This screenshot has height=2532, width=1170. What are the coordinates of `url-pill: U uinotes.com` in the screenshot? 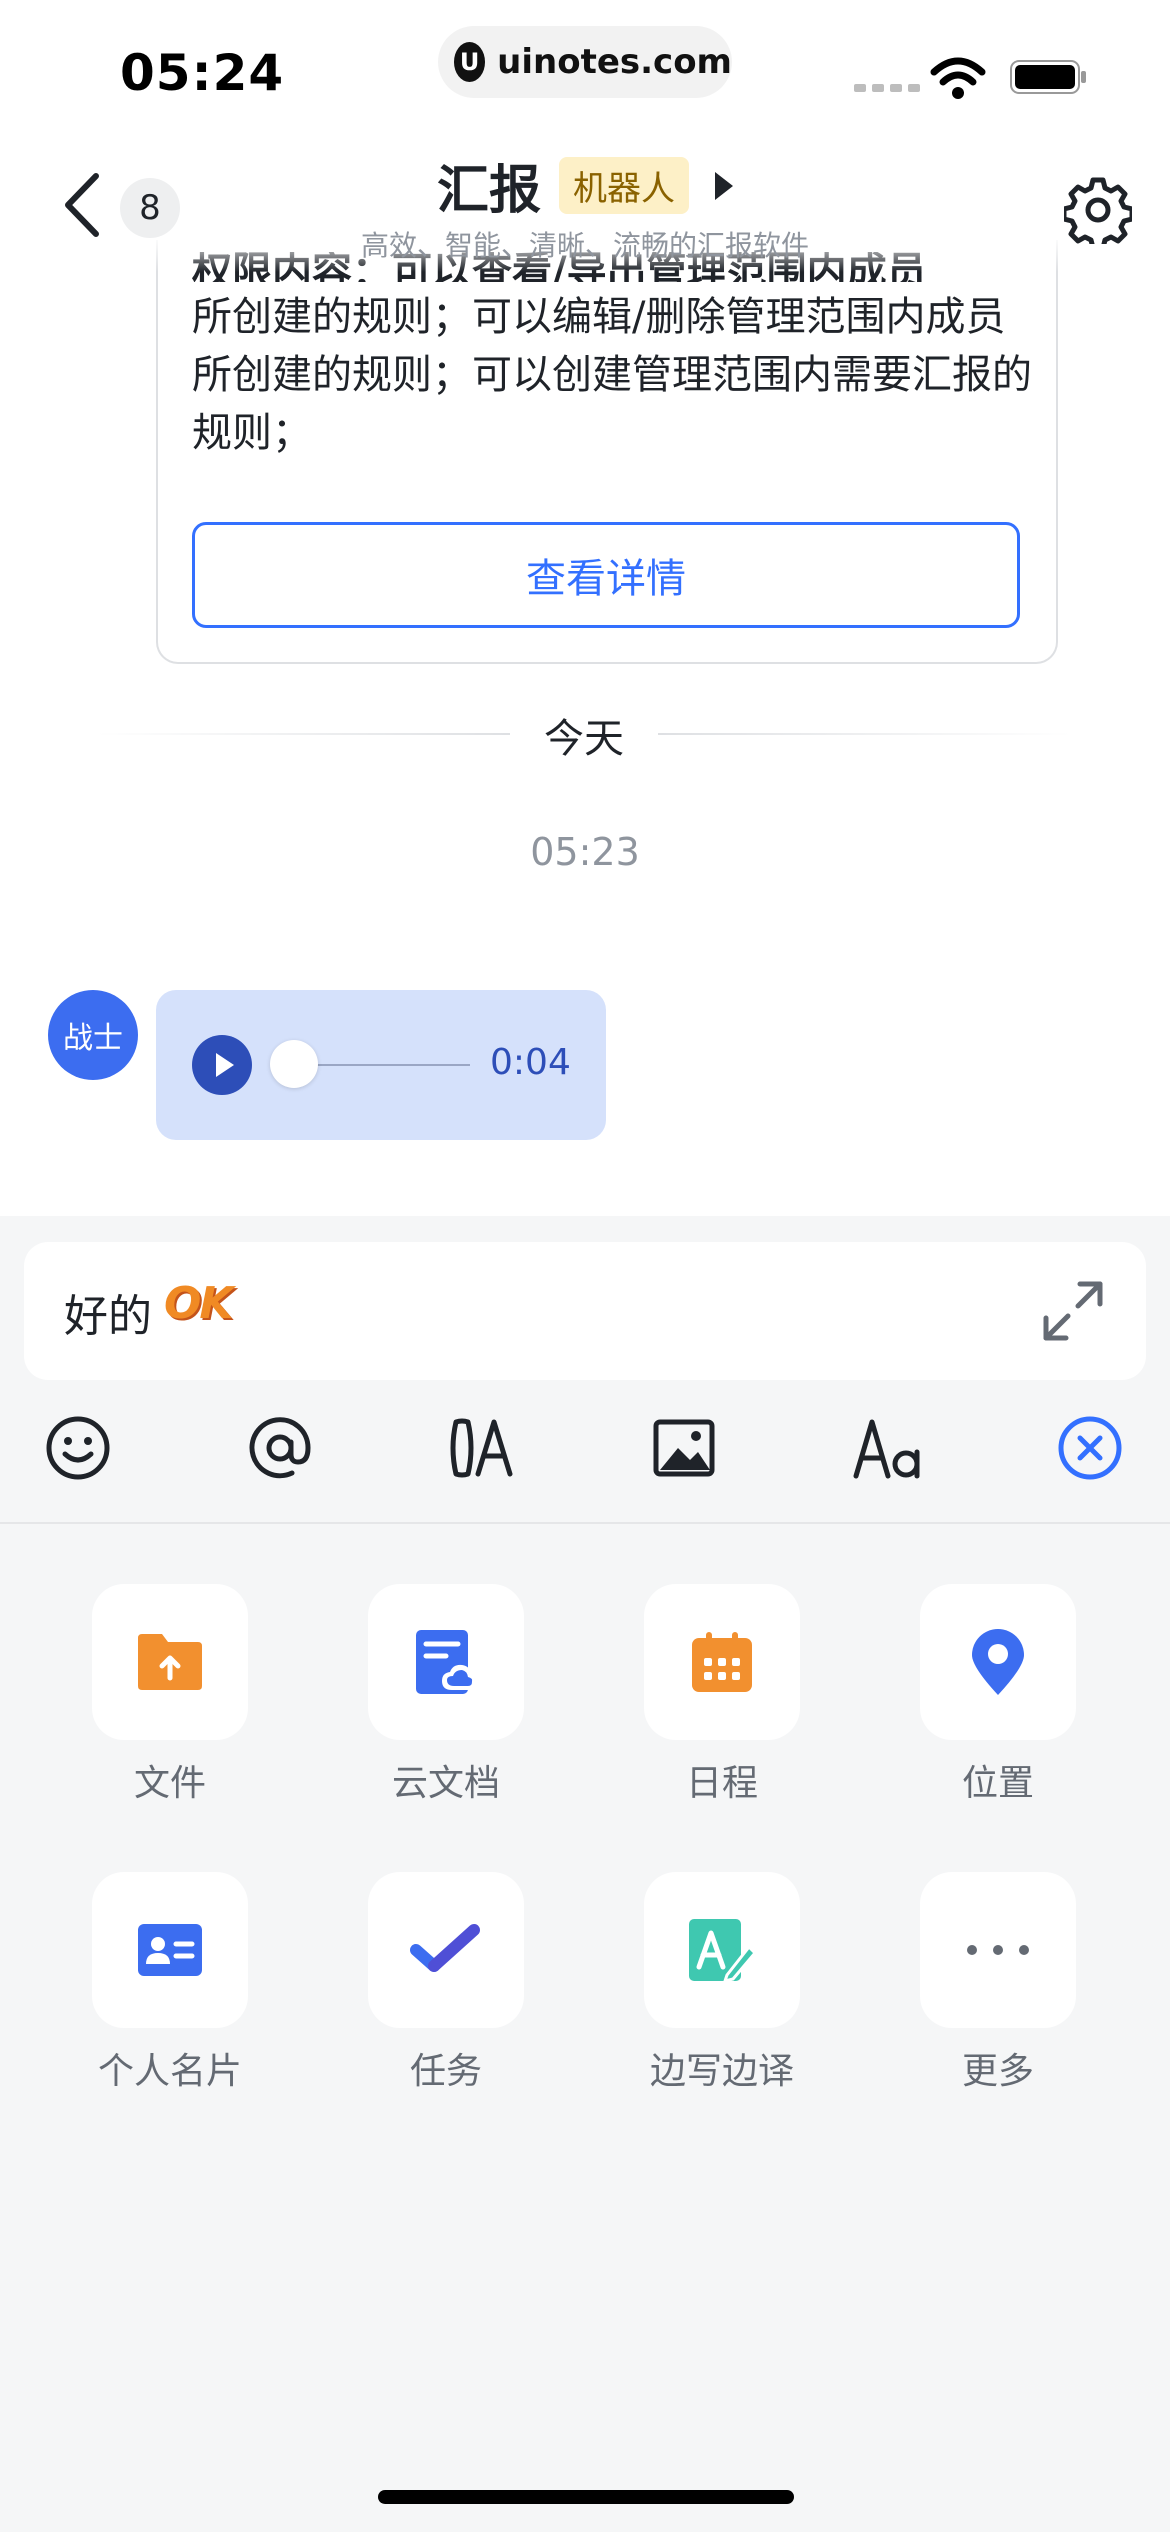 It's located at (585, 62).